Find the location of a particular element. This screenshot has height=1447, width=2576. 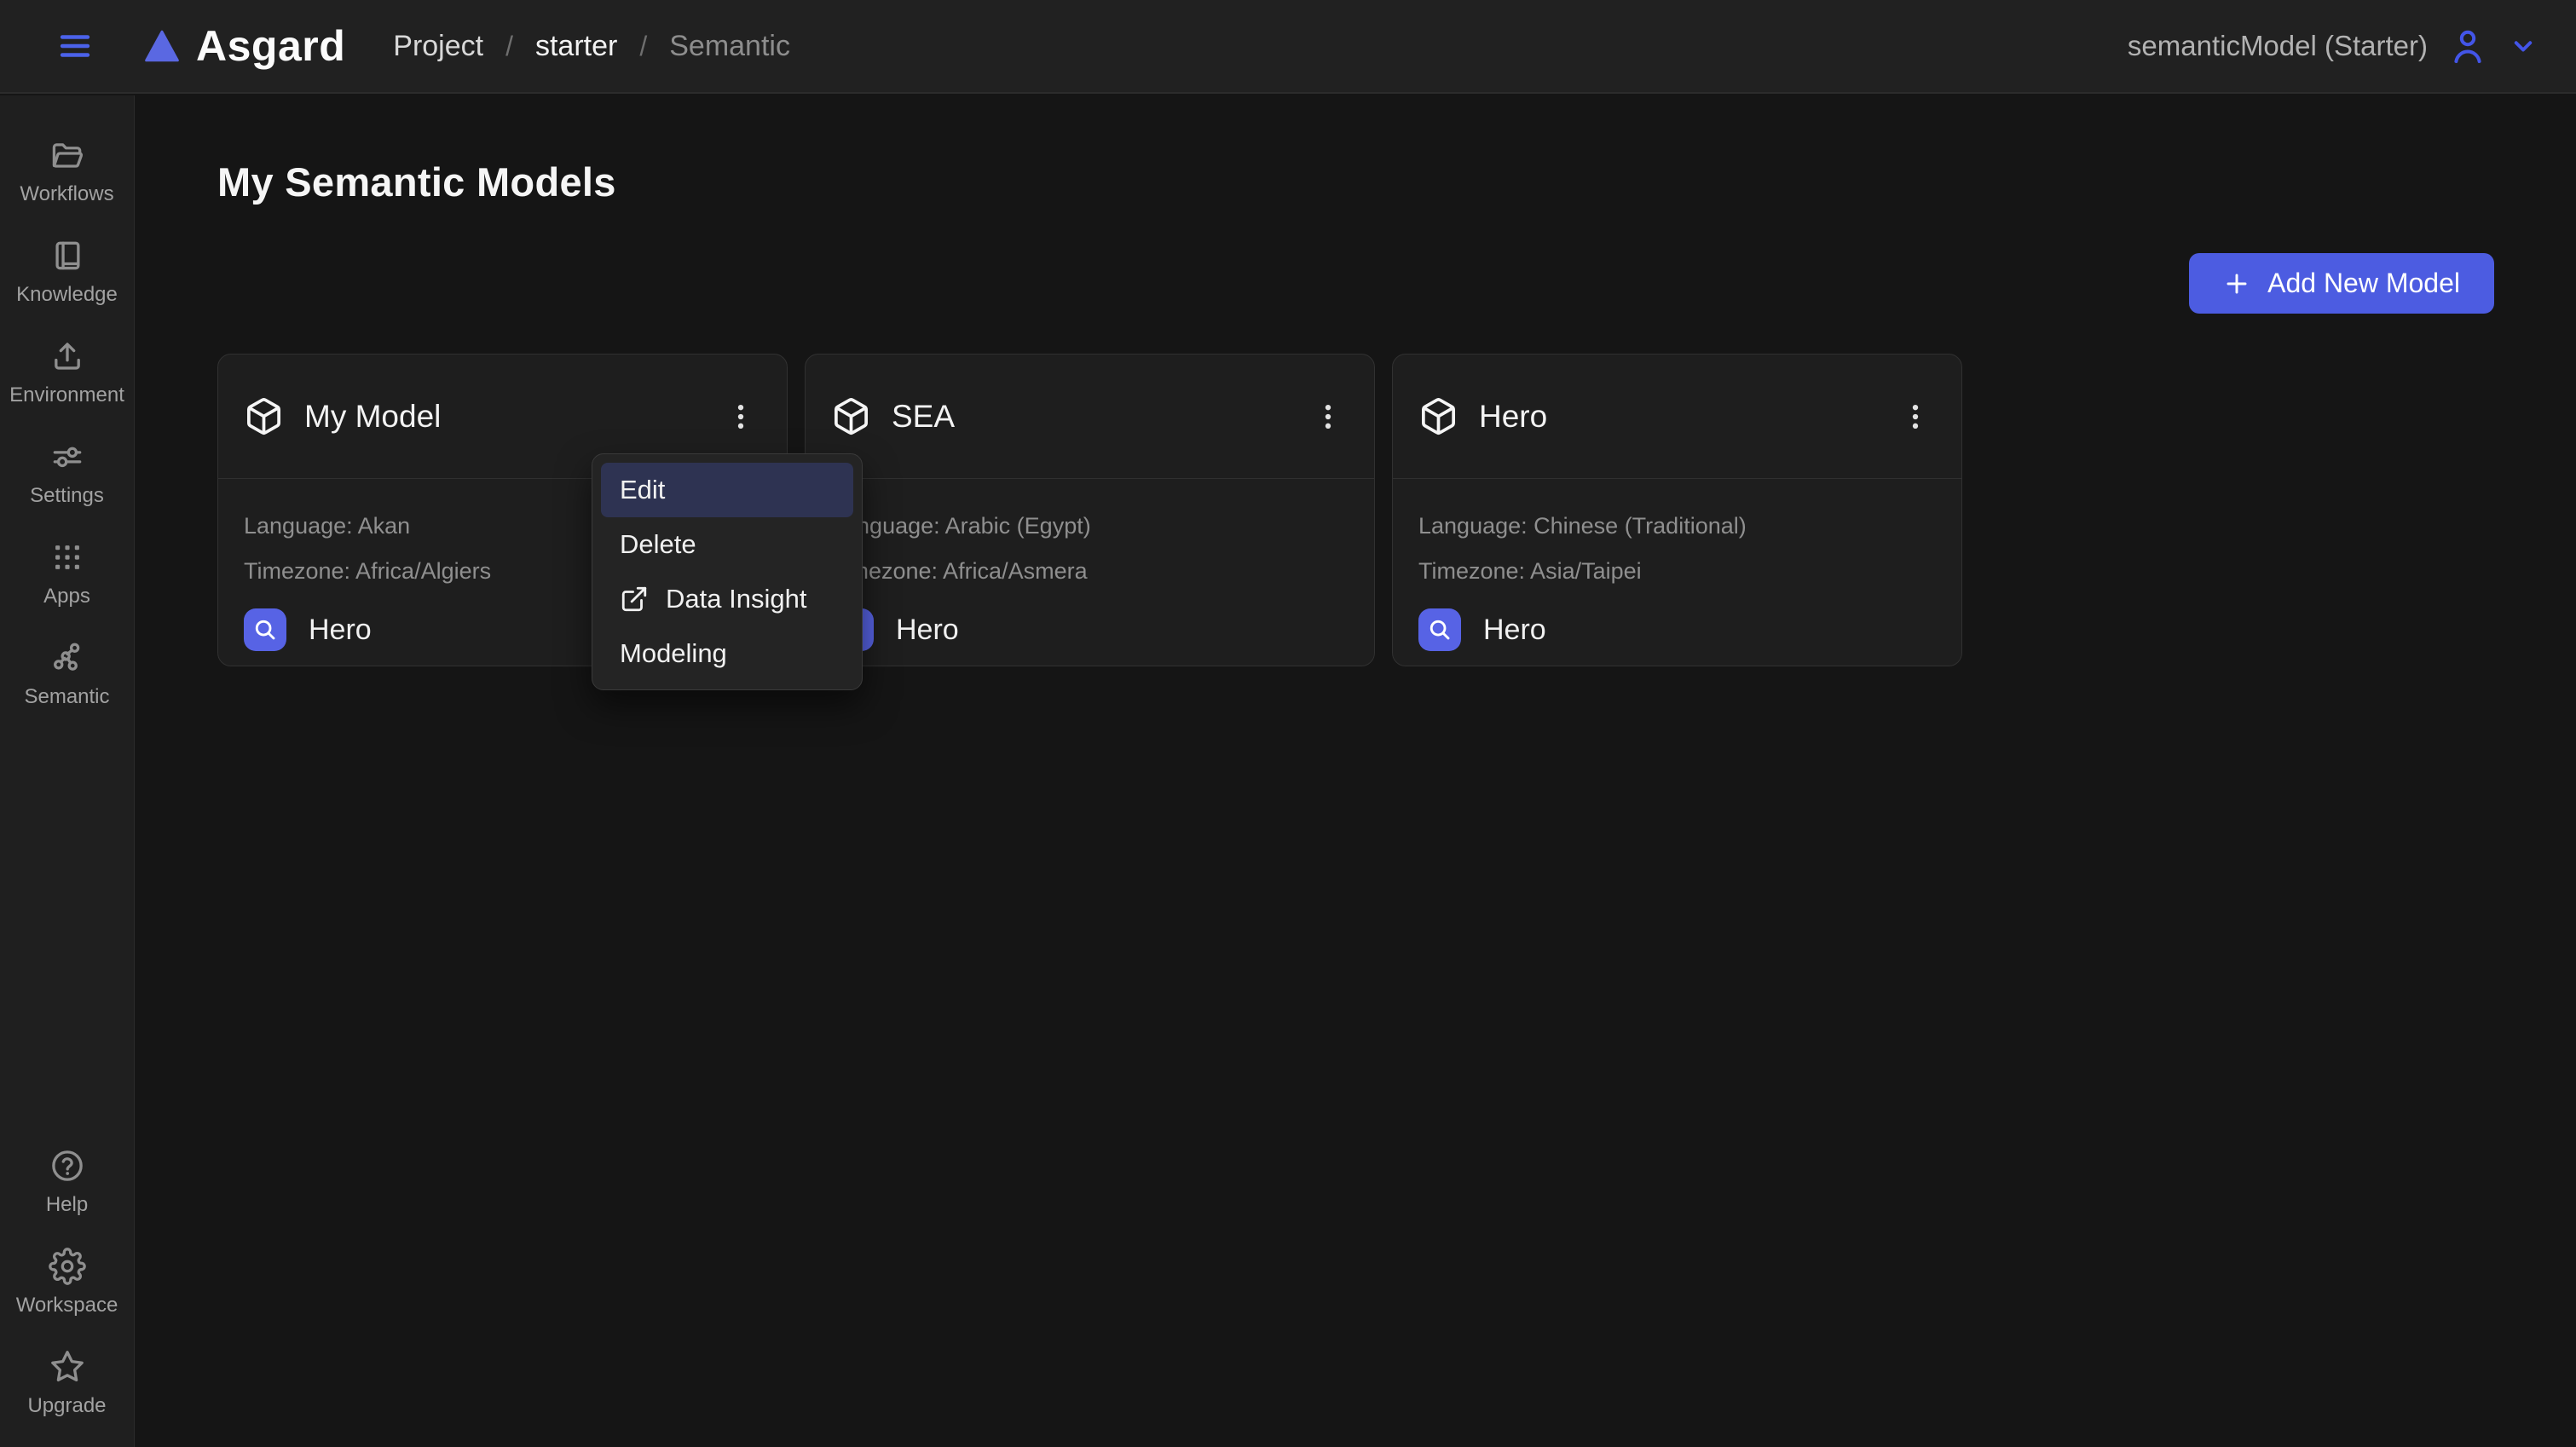

chevron-down-icon is located at coordinates (2523, 46).